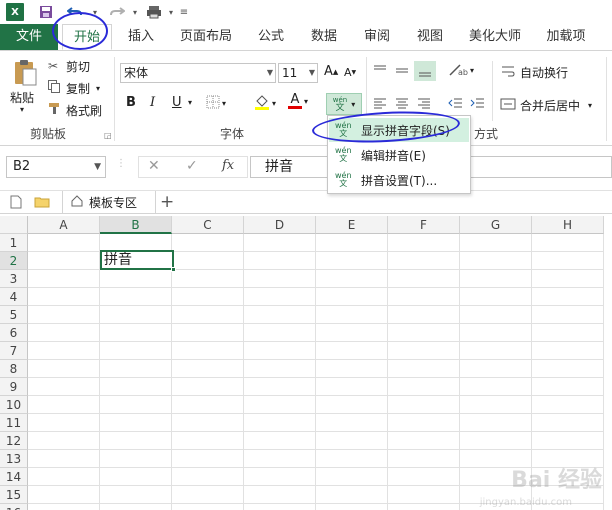 The image size is (612, 510). What do you see at coordinates (14, 441) in the screenshot?
I see `row-header: 12` at bounding box center [14, 441].